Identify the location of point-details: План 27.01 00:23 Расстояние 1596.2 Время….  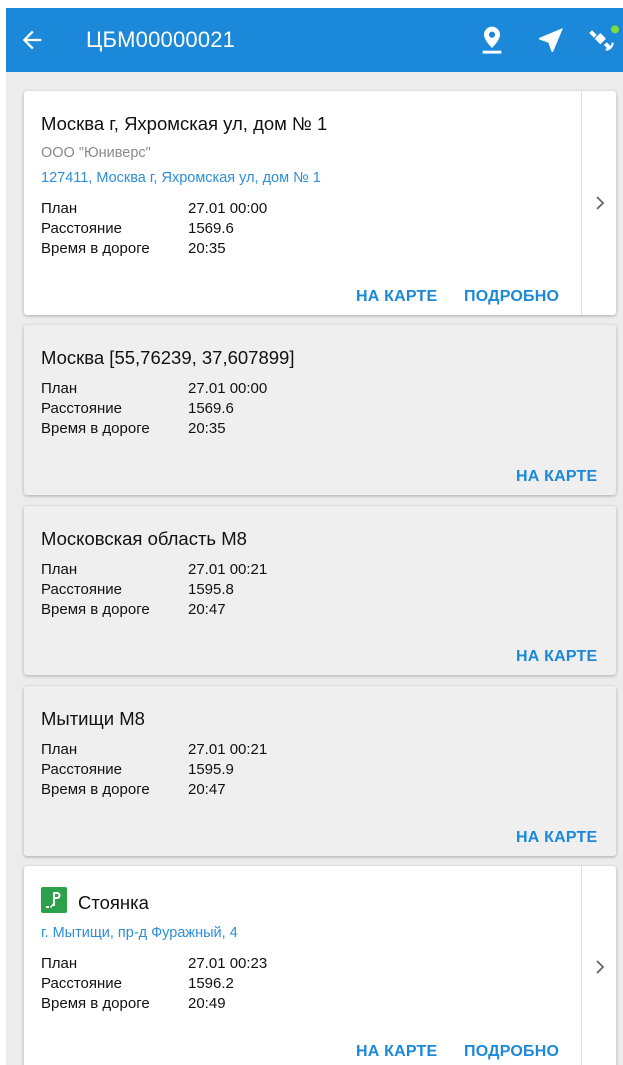
(191, 984).